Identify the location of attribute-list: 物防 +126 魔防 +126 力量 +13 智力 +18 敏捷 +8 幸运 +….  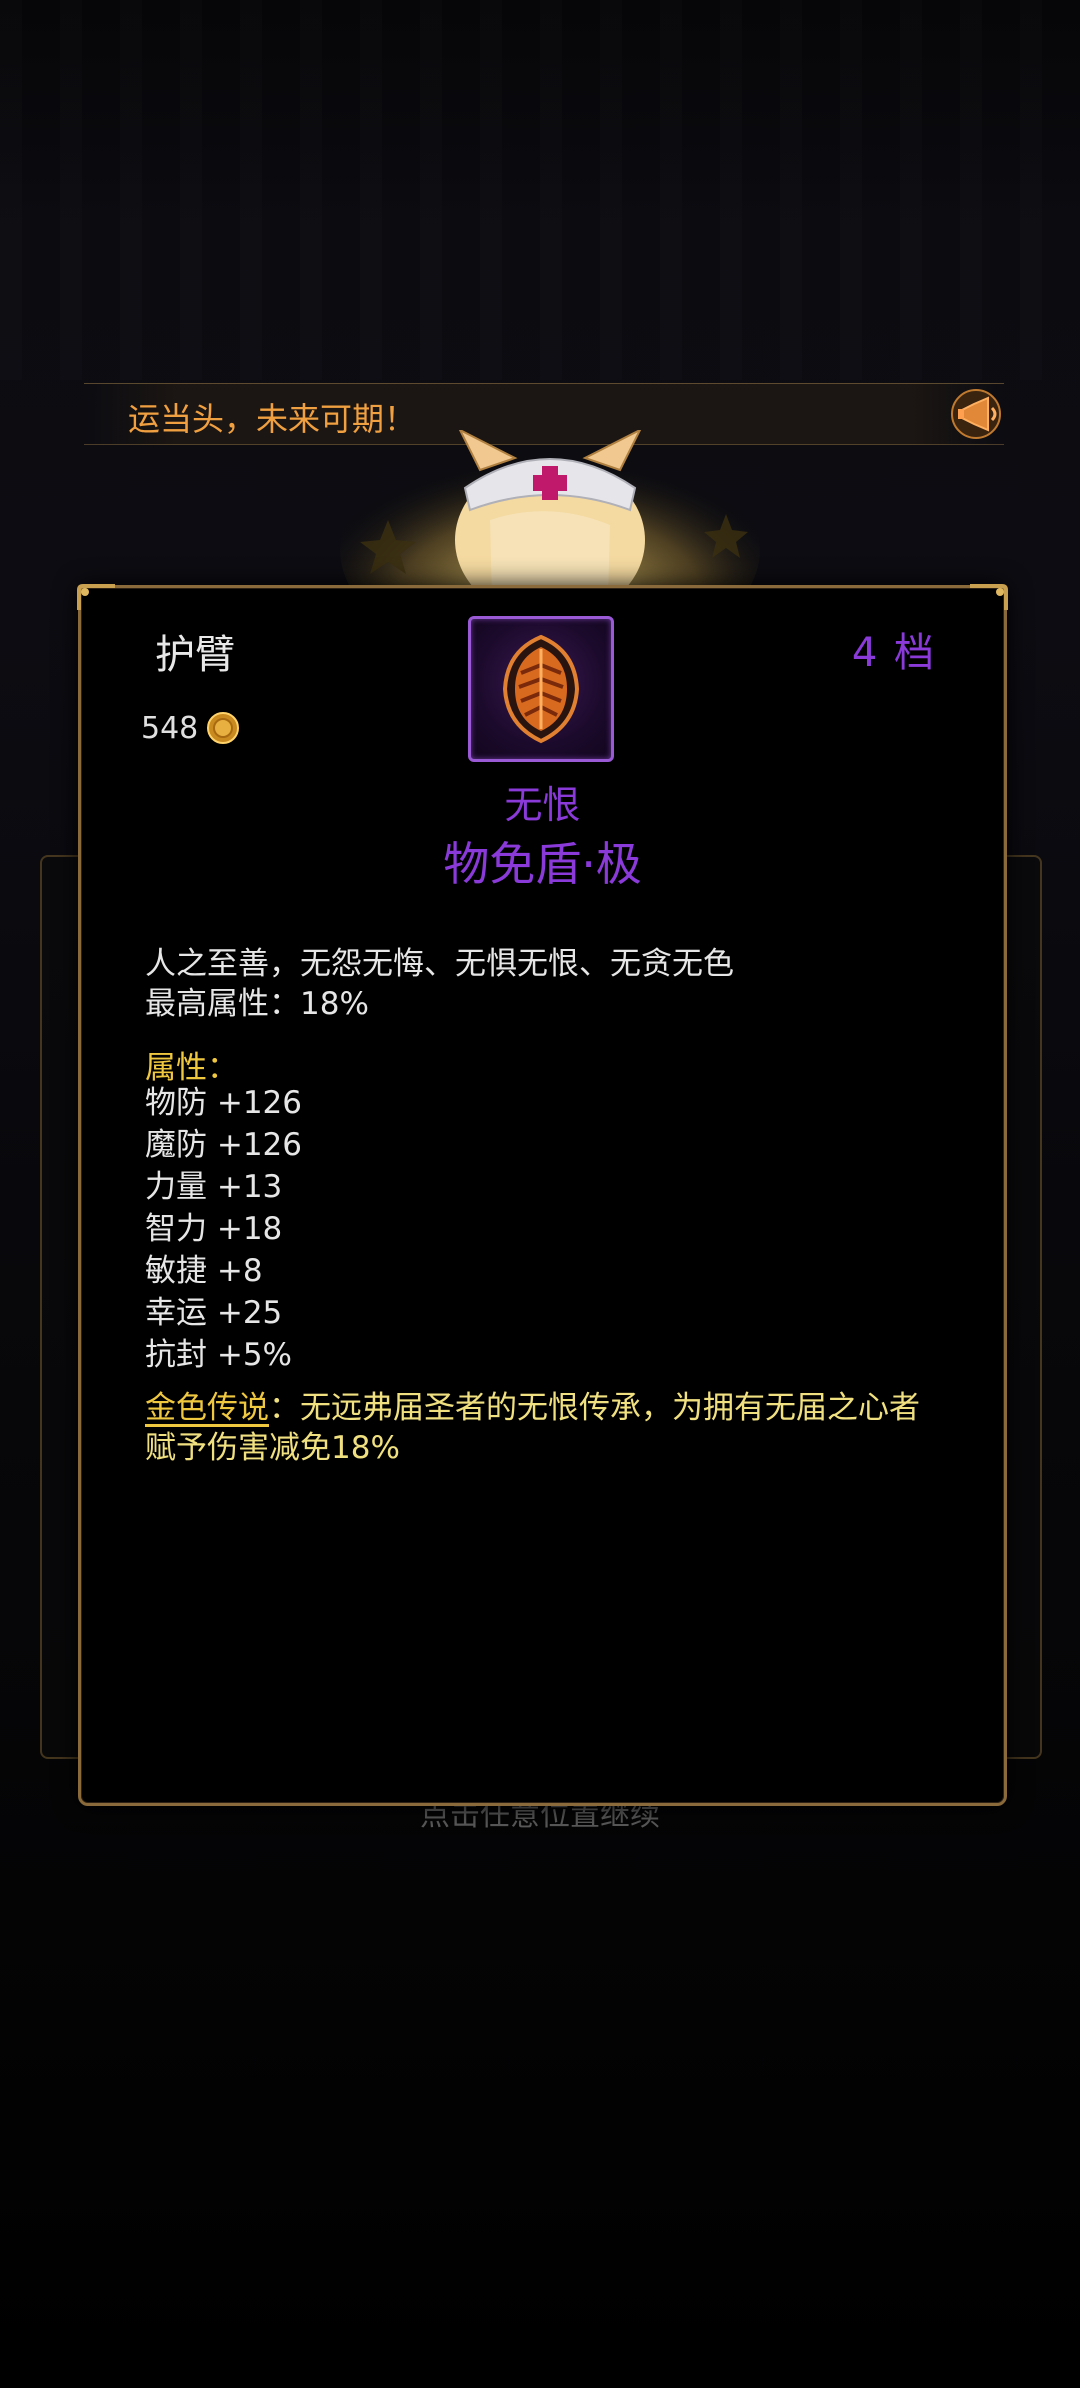
(223, 1229).